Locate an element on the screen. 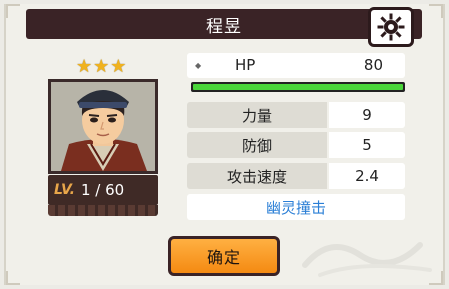 The image size is (449, 289). stat-value: 2.4 is located at coordinates (367, 176).